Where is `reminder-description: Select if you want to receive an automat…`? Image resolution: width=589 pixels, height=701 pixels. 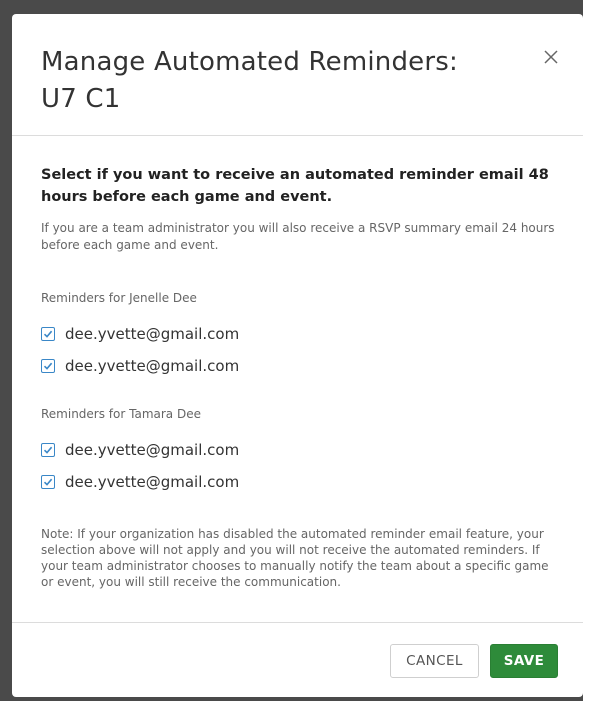 reminder-description: Select if you want to receive an automat… is located at coordinates (295, 186).